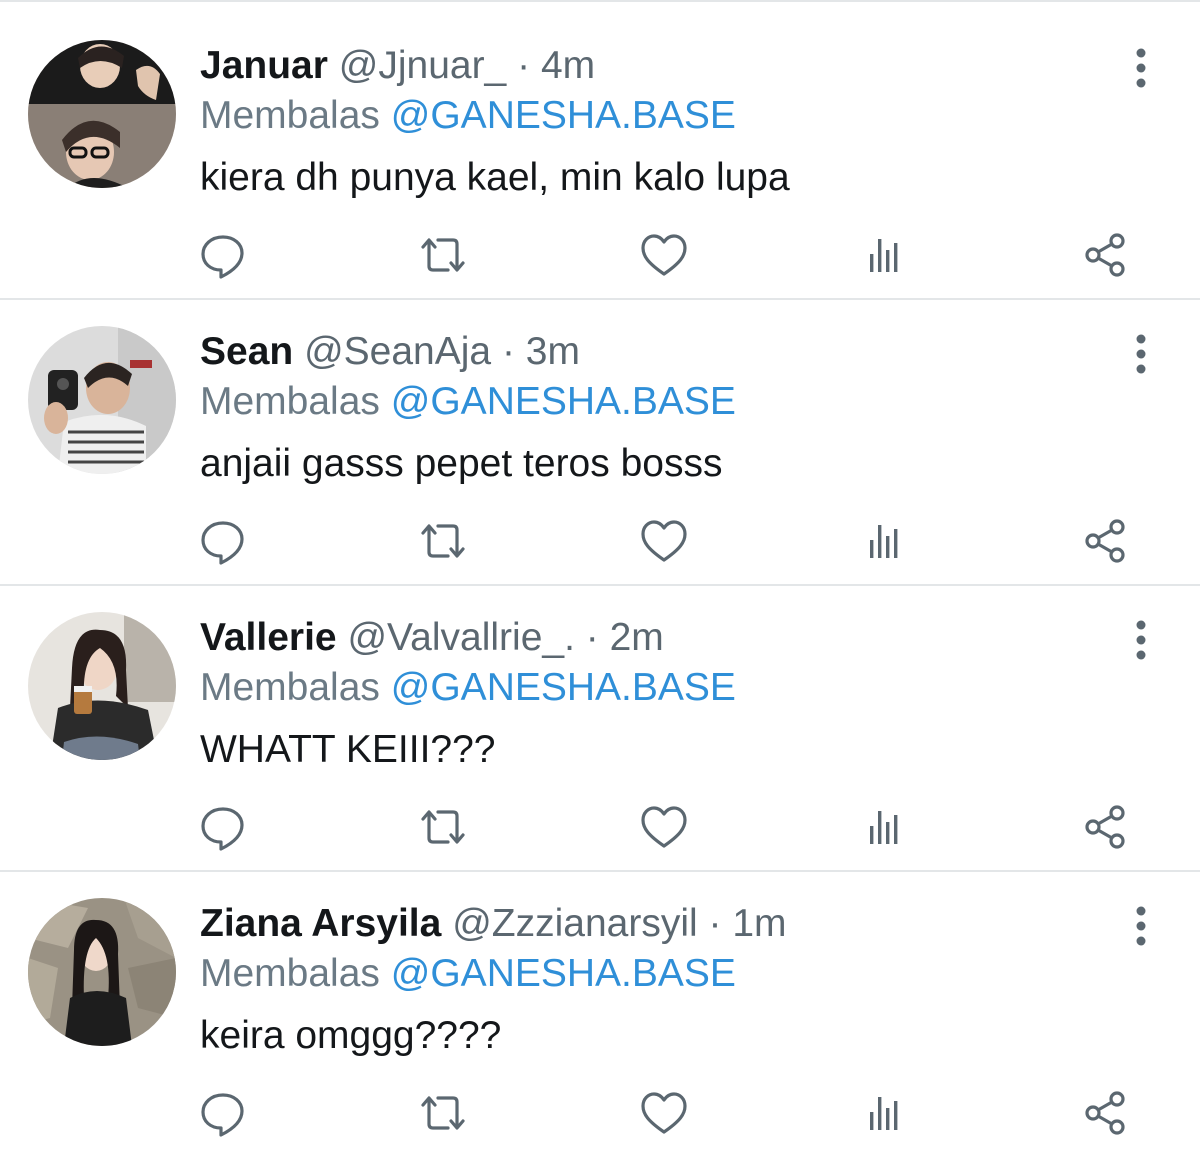 This screenshot has width=1200, height=1158. What do you see at coordinates (397, 351) in the screenshot?
I see `user-handle: @SeanAja` at bounding box center [397, 351].